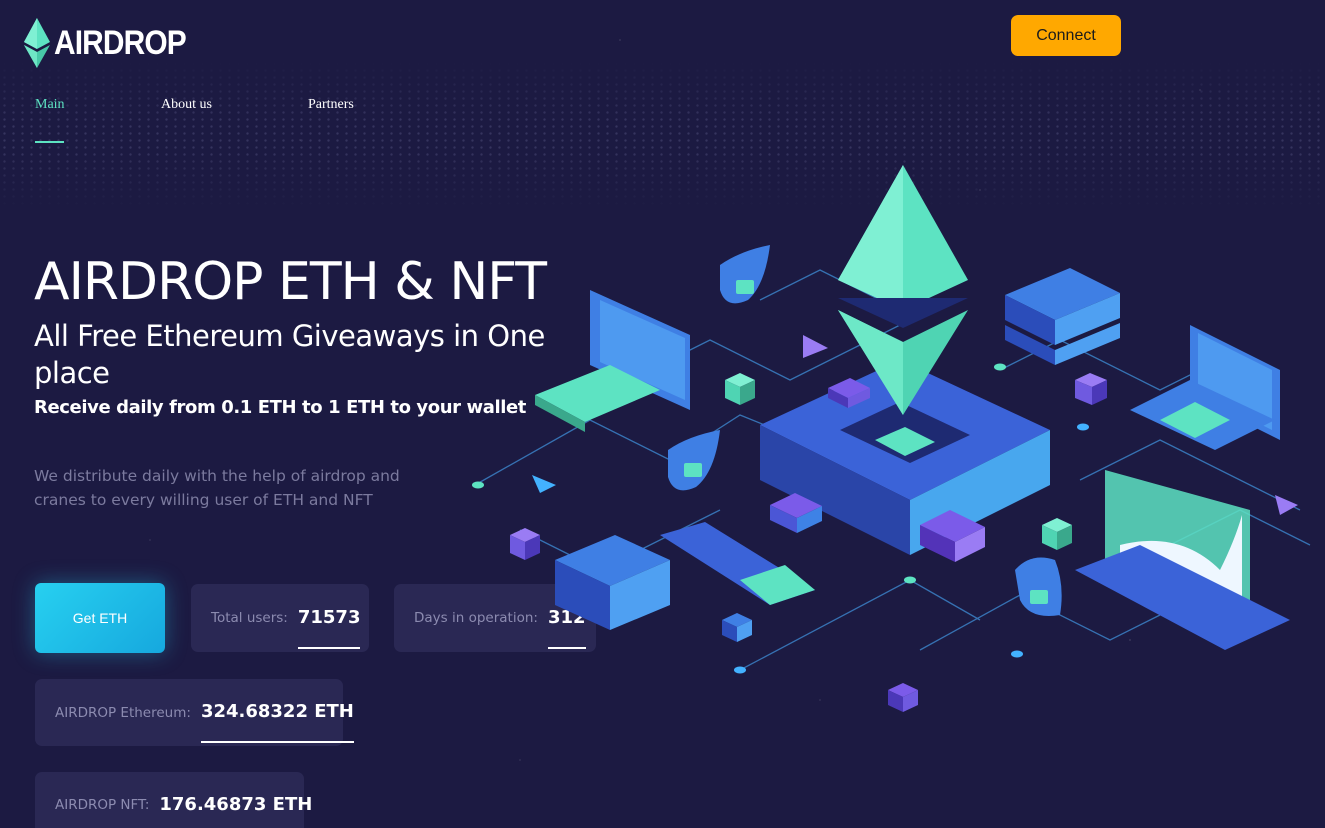 This screenshot has height=828, width=1325. I want to click on stat-airdrop-nft: AIRDROP NFT: 176.46873 ETH, so click(173, 800).